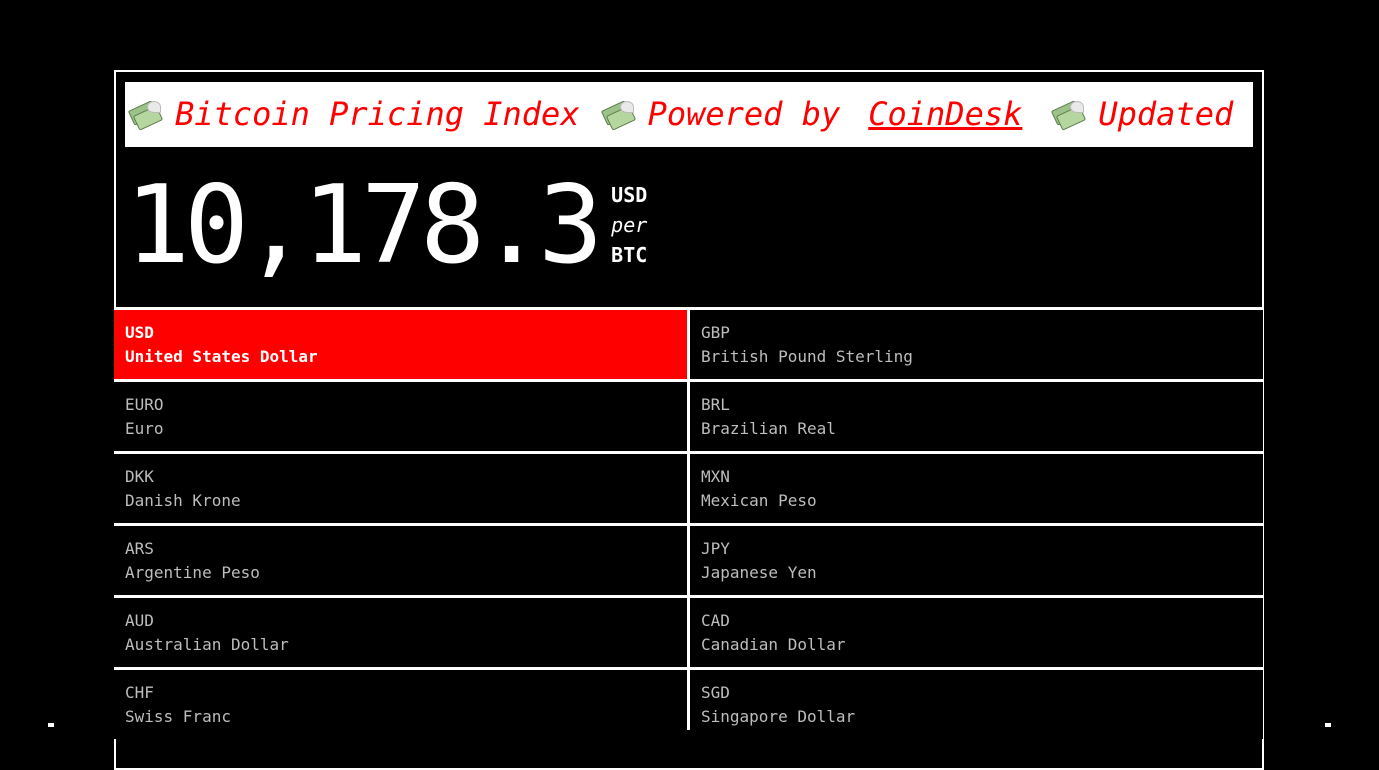  I want to click on currency-name: British Pound Sterling, so click(807, 356).